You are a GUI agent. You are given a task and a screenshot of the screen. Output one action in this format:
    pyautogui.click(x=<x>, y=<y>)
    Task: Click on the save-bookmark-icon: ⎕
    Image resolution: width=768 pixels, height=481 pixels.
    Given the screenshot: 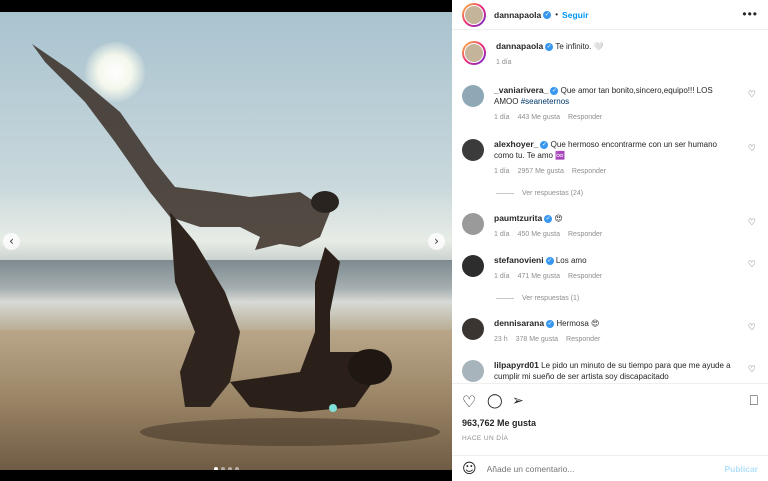 What is the action you would take?
    pyautogui.click(x=754, y=401)
    